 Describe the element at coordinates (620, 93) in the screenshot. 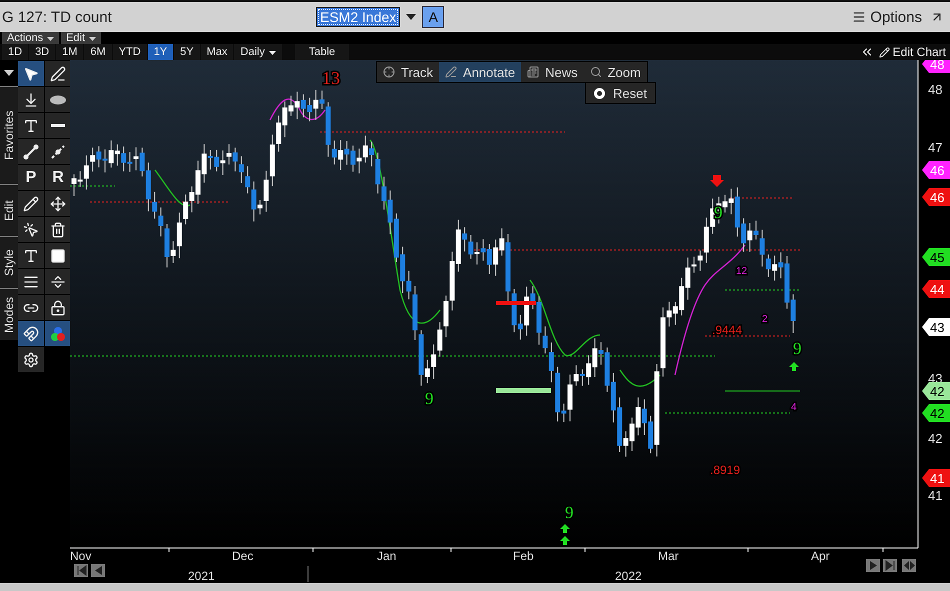

I see `reset-button: Reset` at that location.